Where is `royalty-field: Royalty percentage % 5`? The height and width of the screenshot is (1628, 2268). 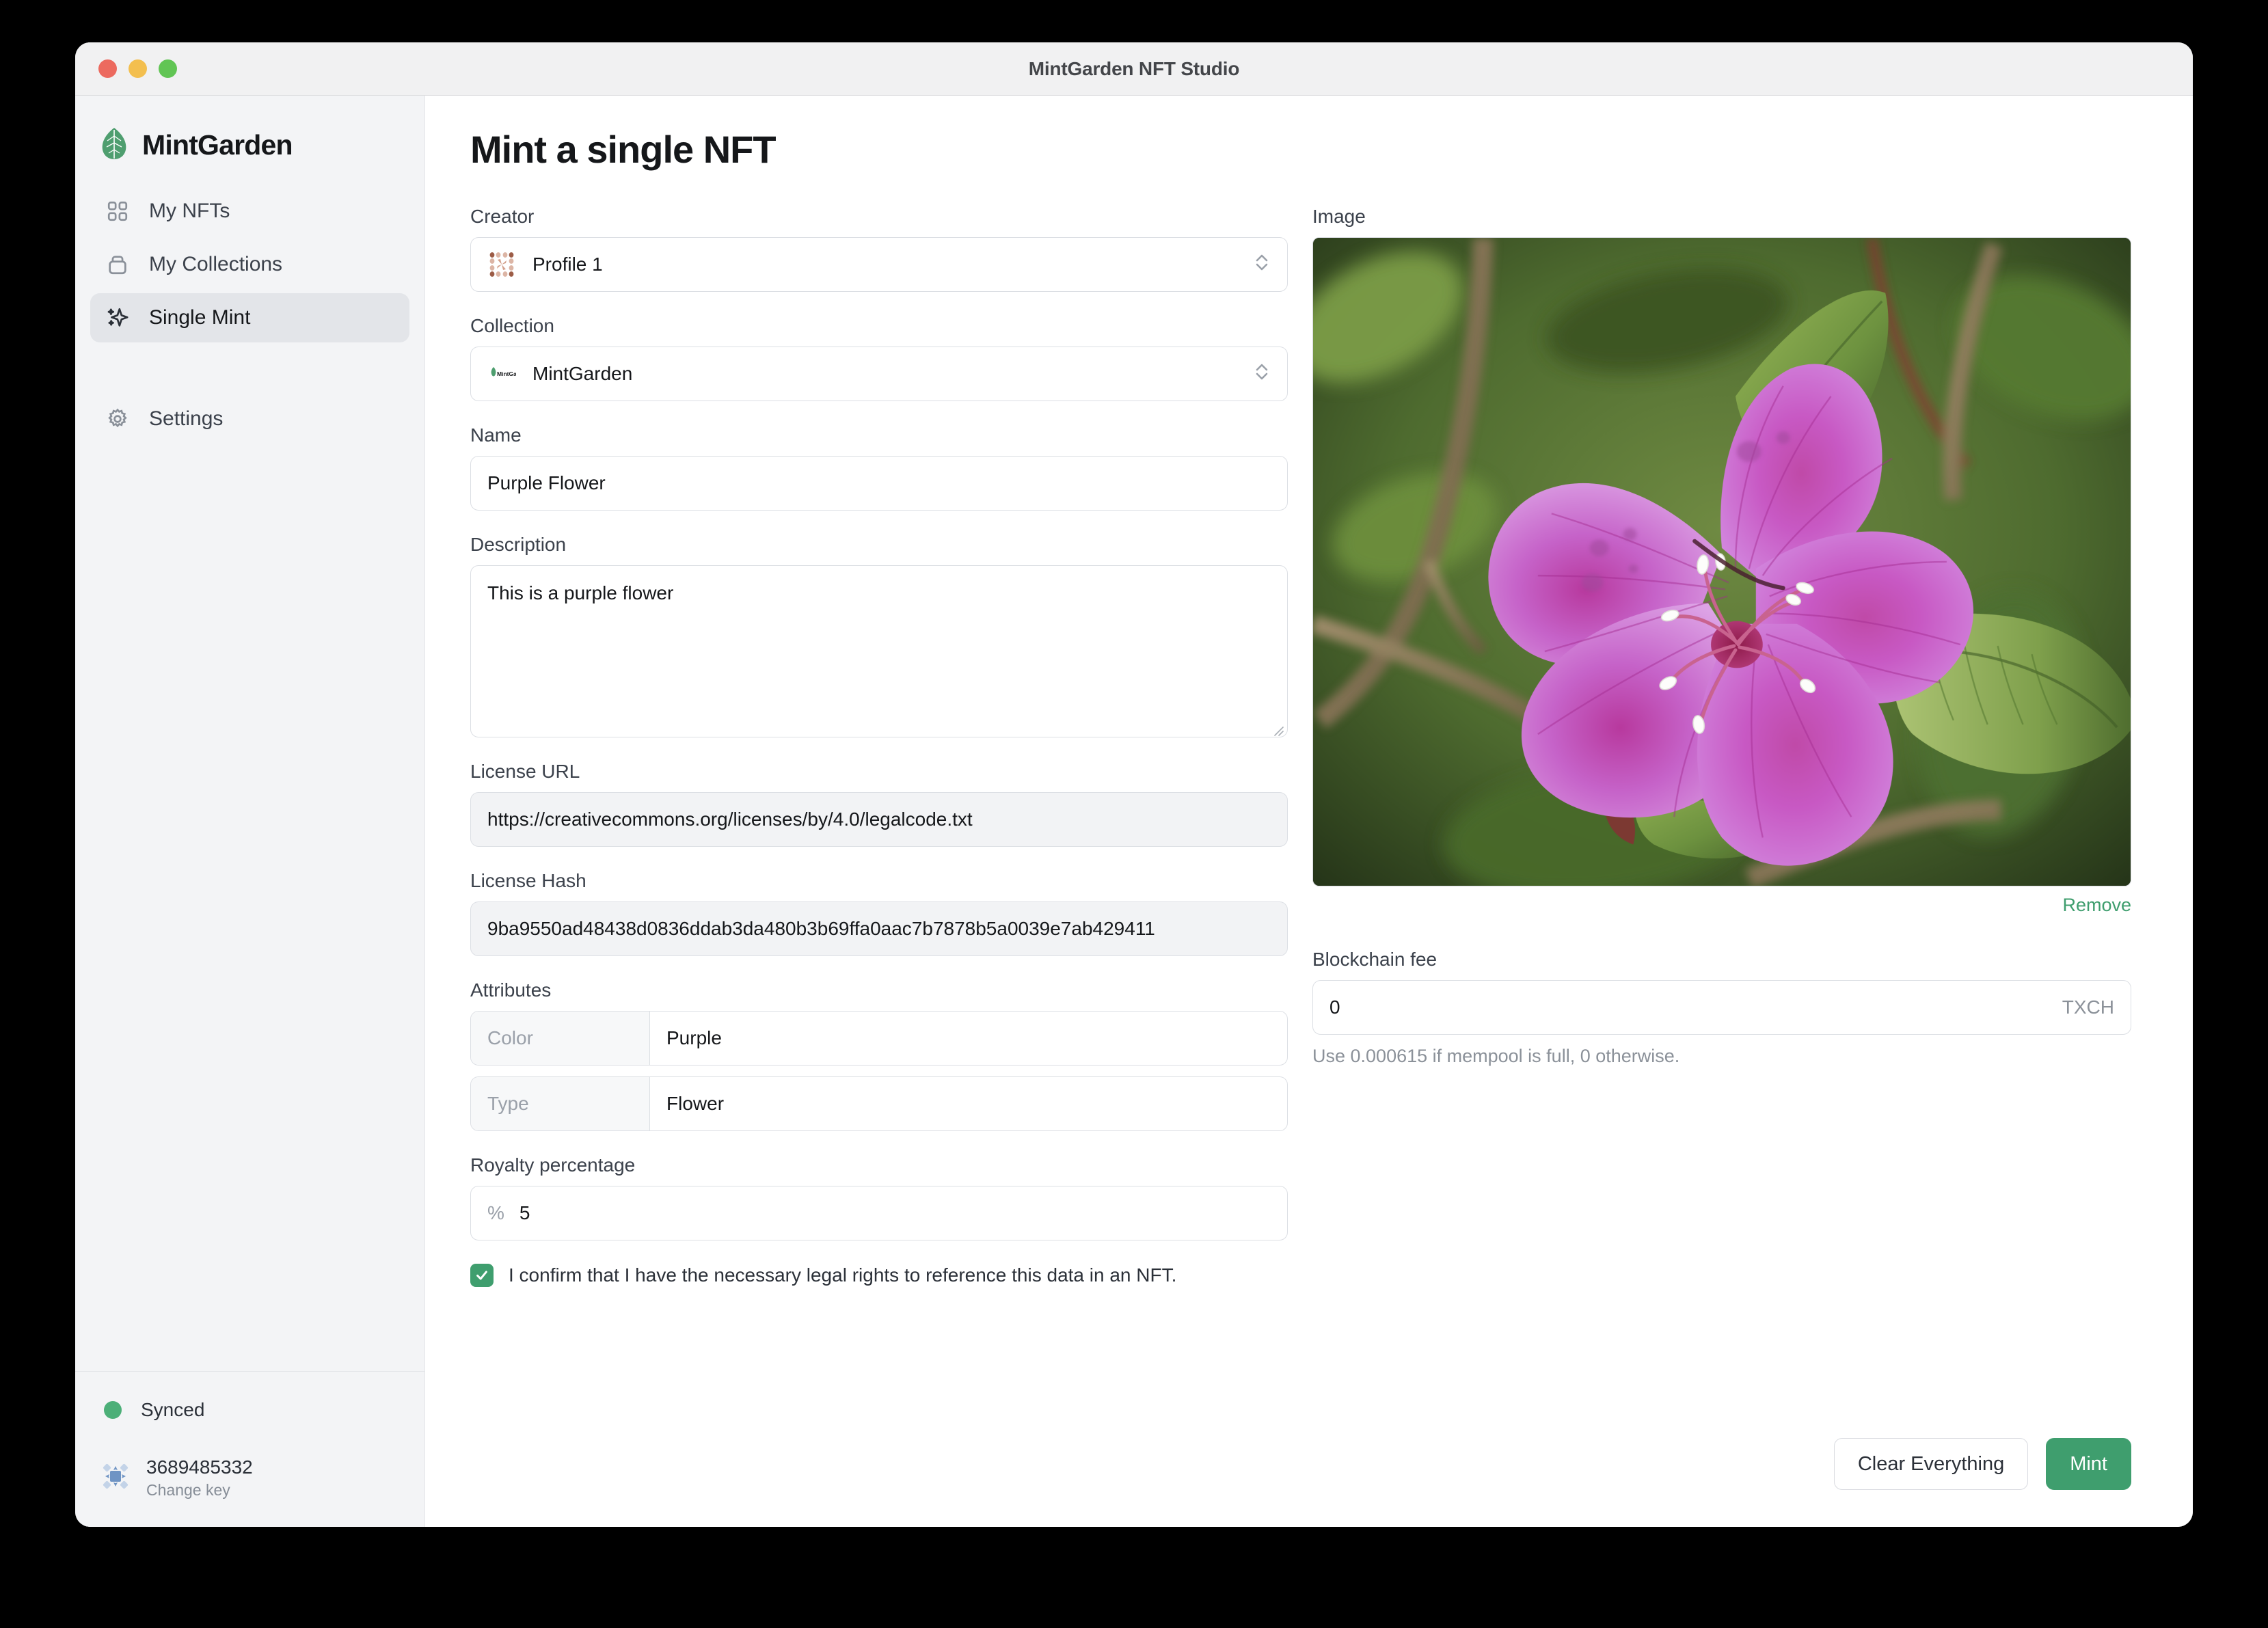
royalty-field: Royalty percentage % 5 is located at coordinates (879, 1197).